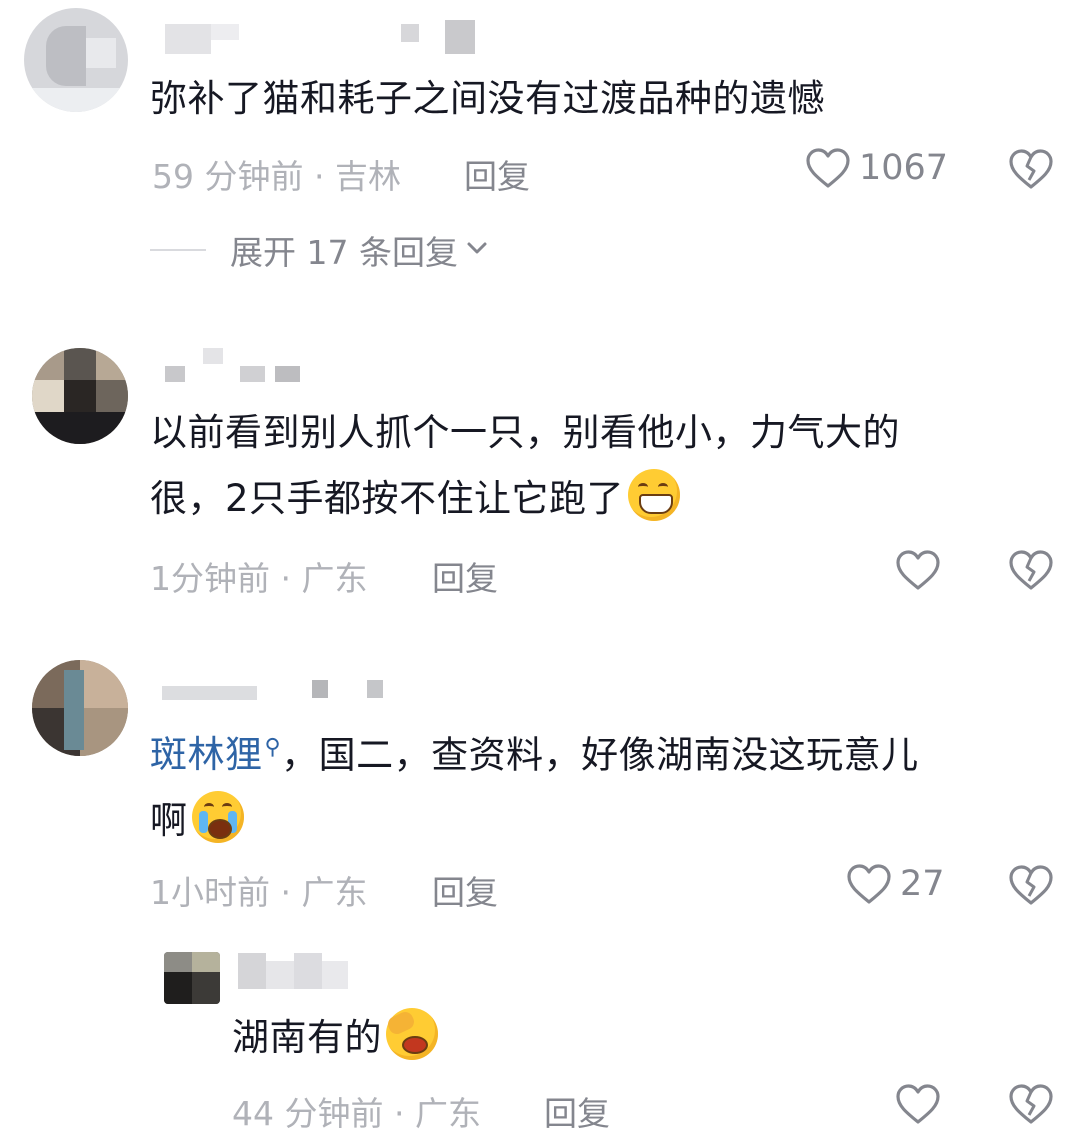 The image size is (1080, 1135). I want to click on like-button: 1067, so click(876, 168).